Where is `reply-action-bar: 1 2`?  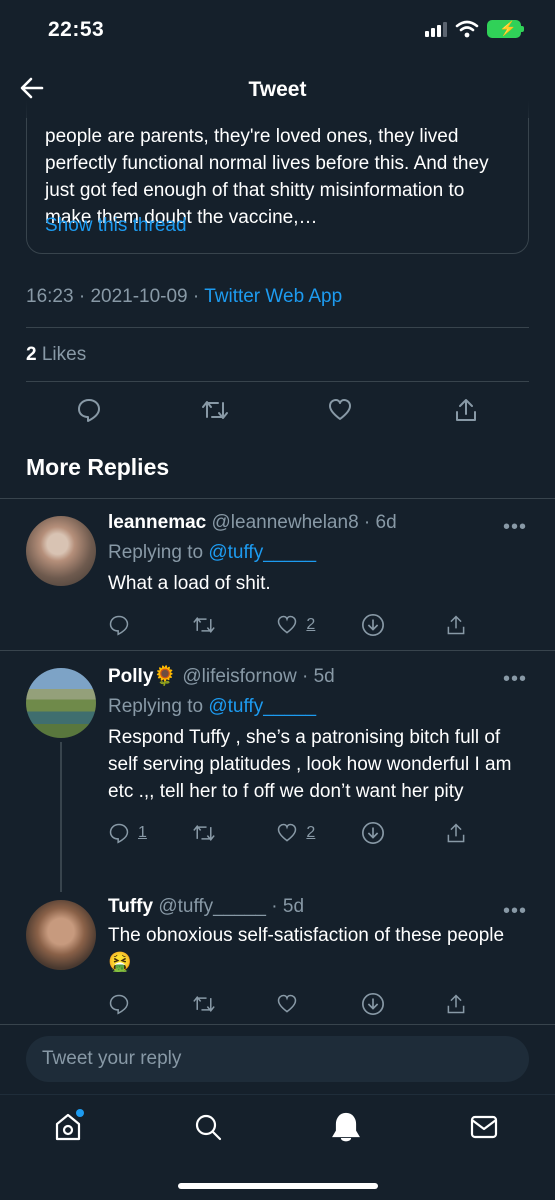
reply-action-bar: 1 2 is located at coordinates (318, 833).